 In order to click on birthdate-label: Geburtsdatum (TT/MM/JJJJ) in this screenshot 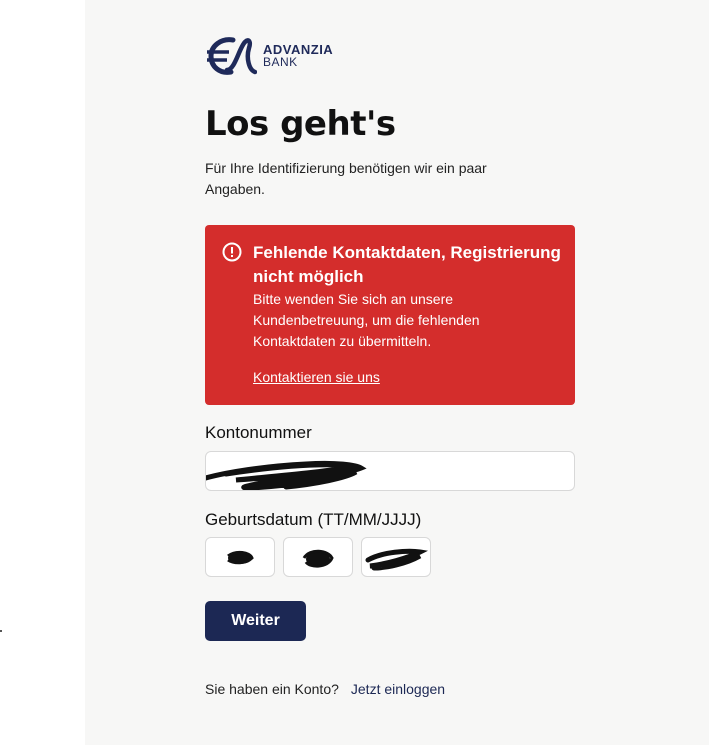, I will do `click(313, 519)`.